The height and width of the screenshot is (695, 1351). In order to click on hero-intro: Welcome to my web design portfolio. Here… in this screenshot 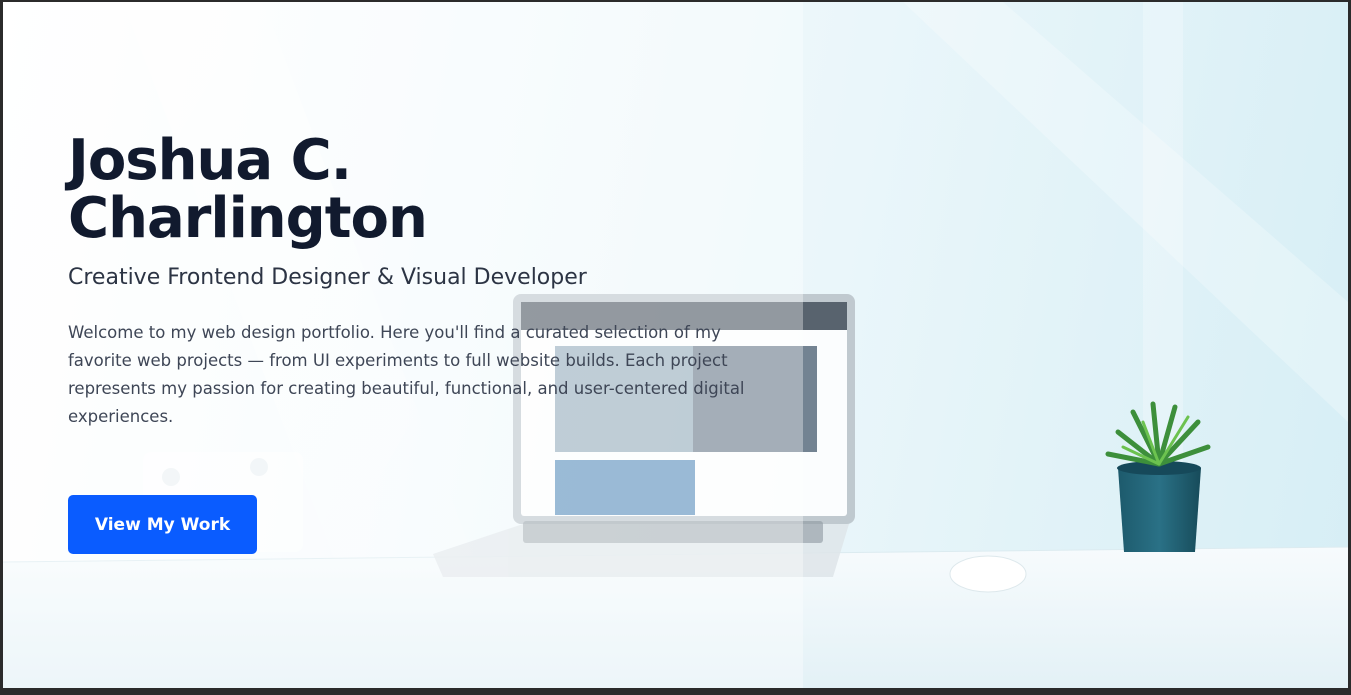, I will do `click(406, 374)`.